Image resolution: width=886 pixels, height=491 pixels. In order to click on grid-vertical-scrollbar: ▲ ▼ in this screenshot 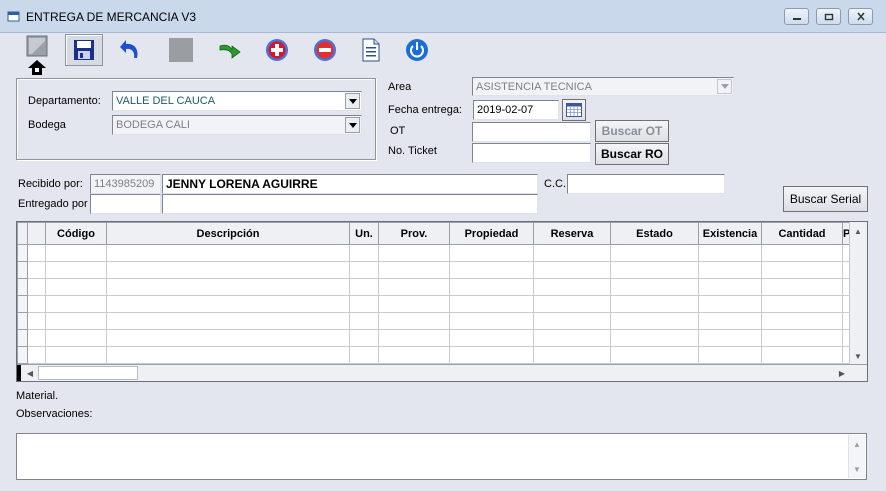, I will do `click(858, 293)`.